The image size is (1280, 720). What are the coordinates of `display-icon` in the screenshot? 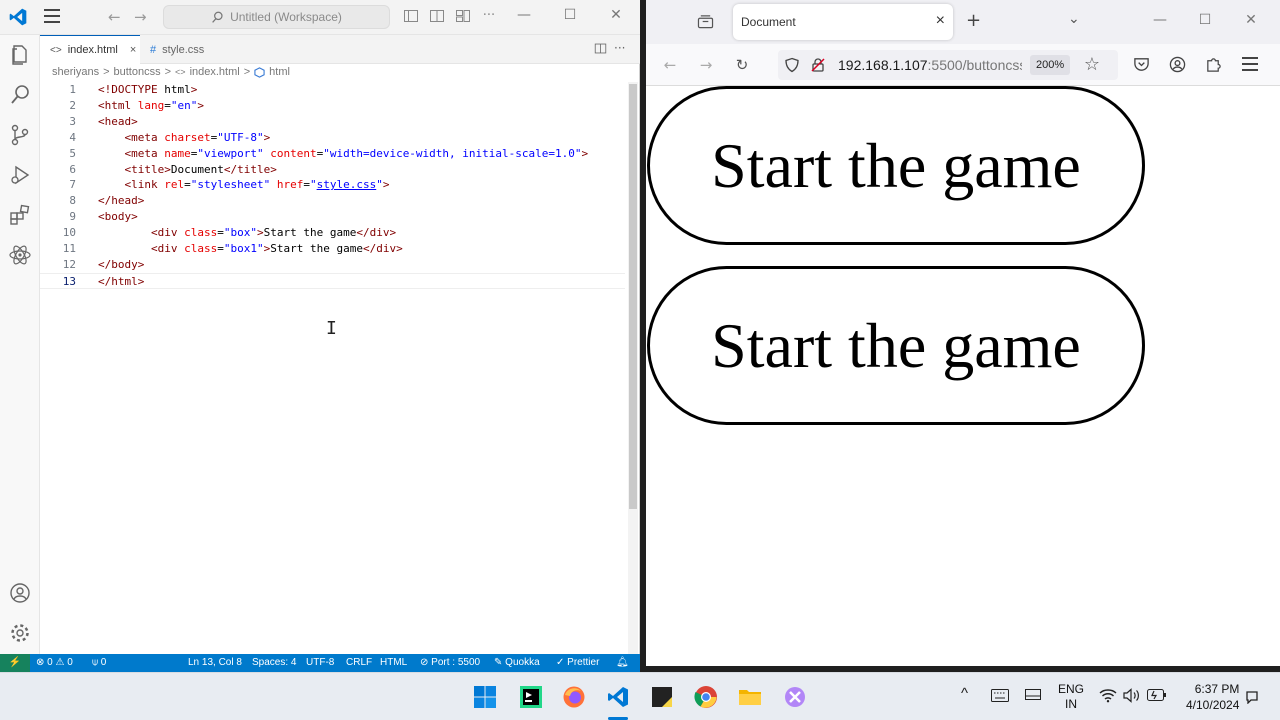 It's located at (1033, 695).